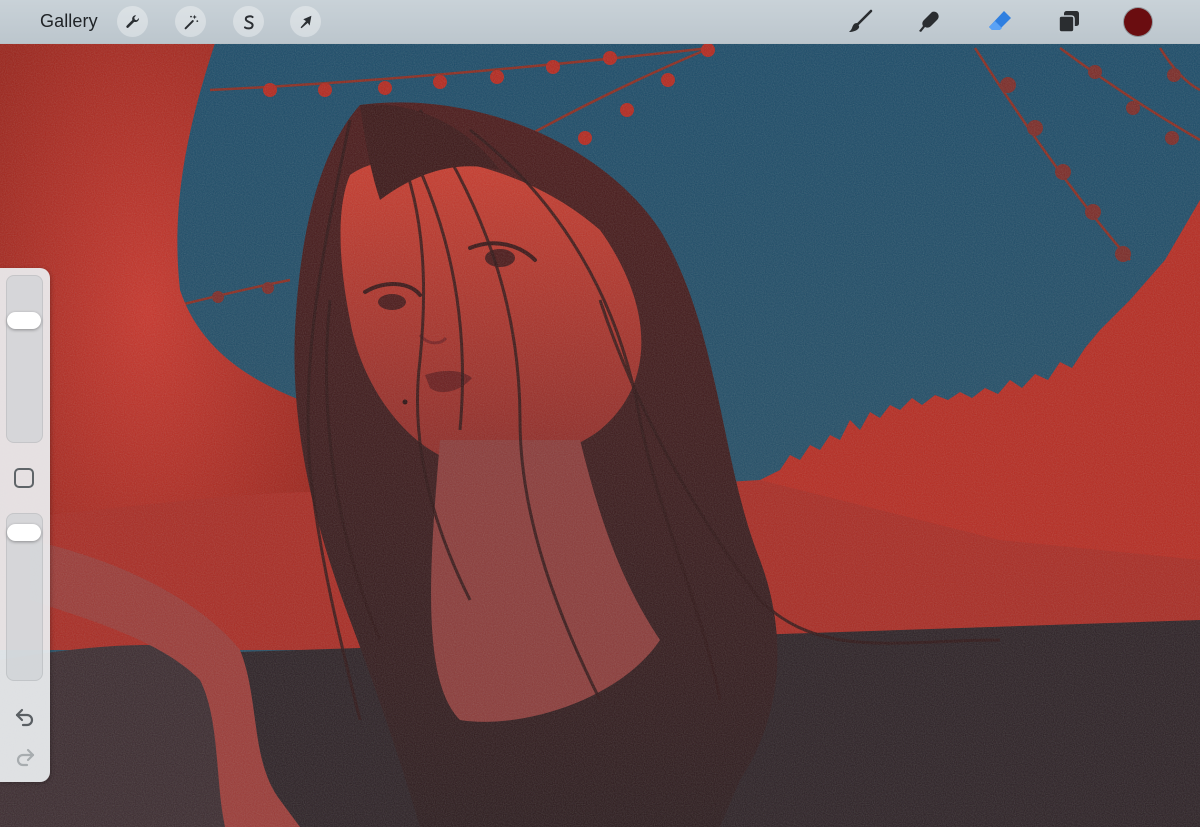 This screenshot has width=1200, height=827. I want to click on adjustments-button, so click(190, 21).